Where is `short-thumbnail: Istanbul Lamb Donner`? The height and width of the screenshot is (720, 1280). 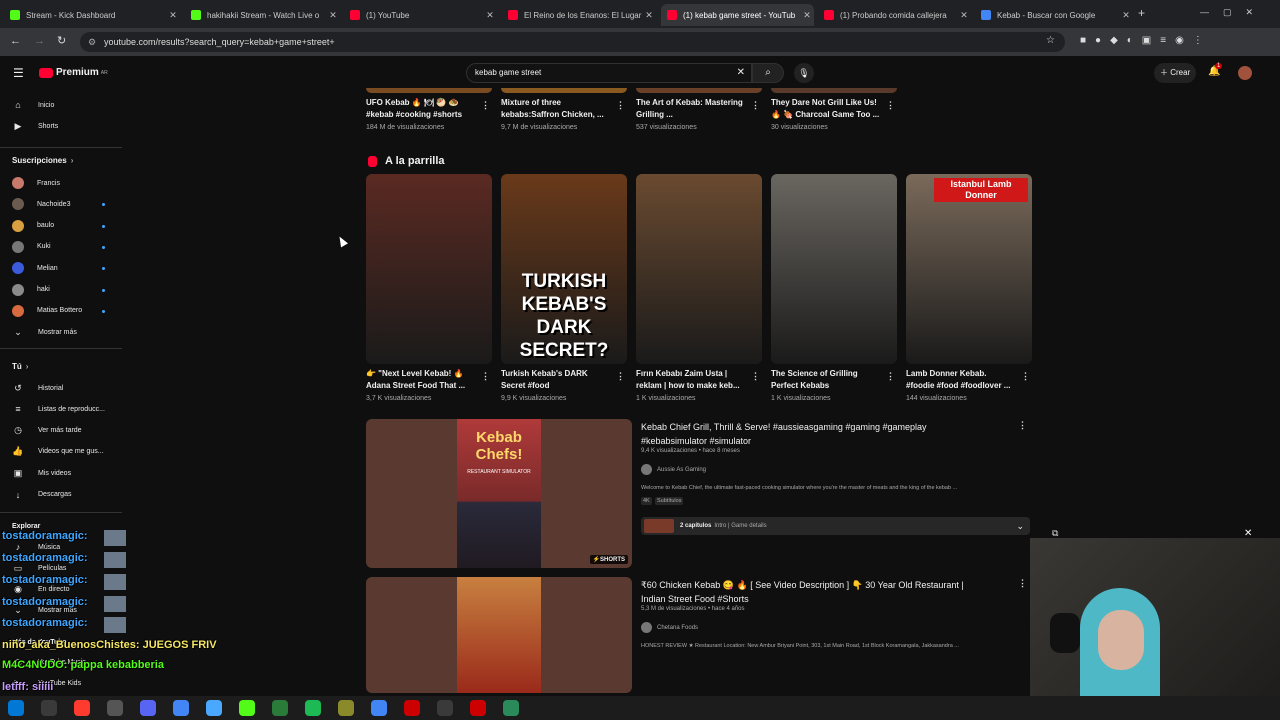 short-thumbnail: Istanbul Lamb Donner is located at coordinates (969, 269).